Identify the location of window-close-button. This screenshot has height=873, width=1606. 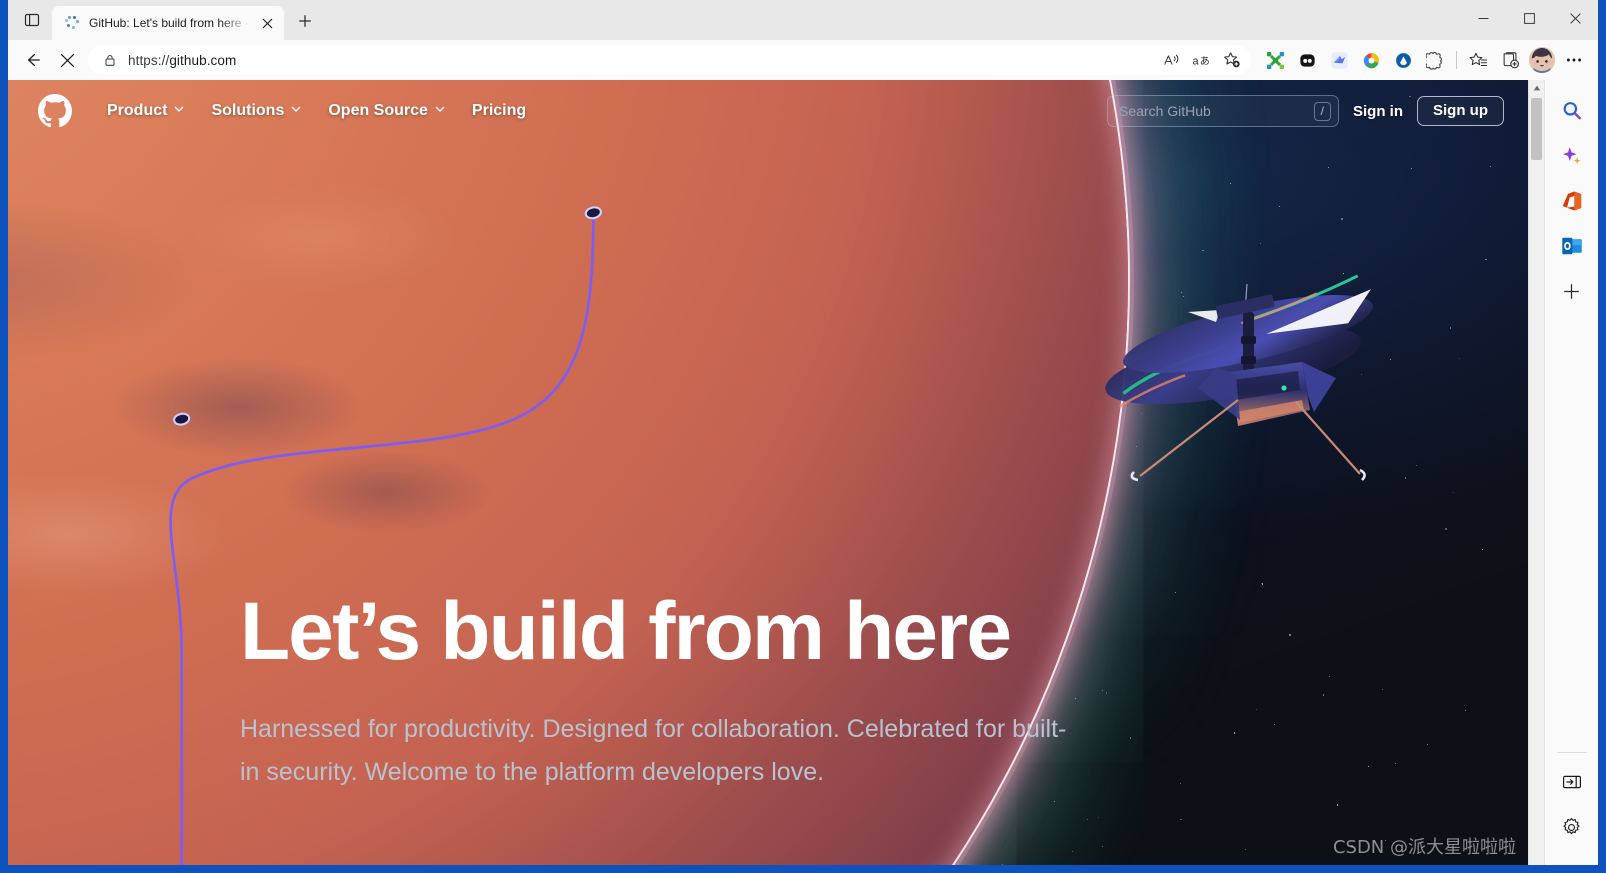
(1575, 18).